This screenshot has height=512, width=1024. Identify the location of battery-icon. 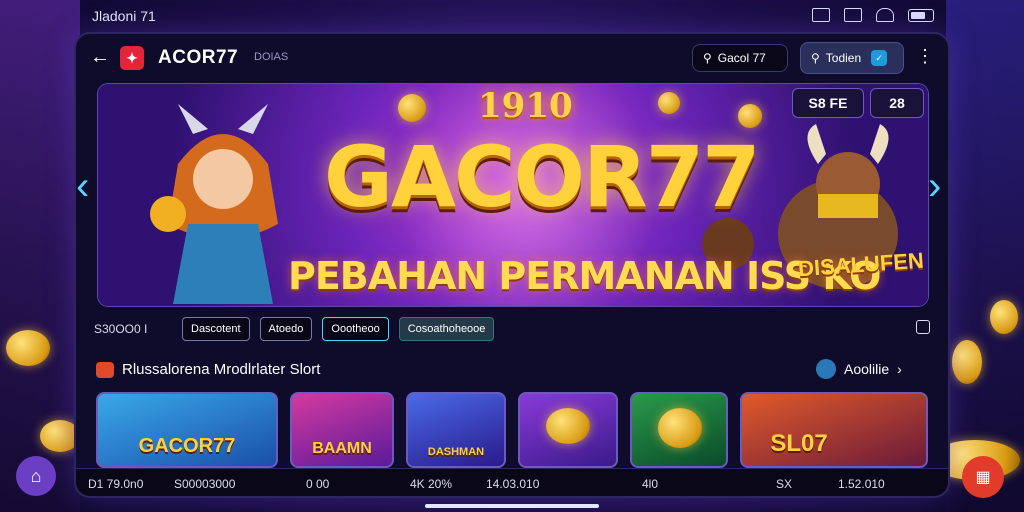
(921, 15).